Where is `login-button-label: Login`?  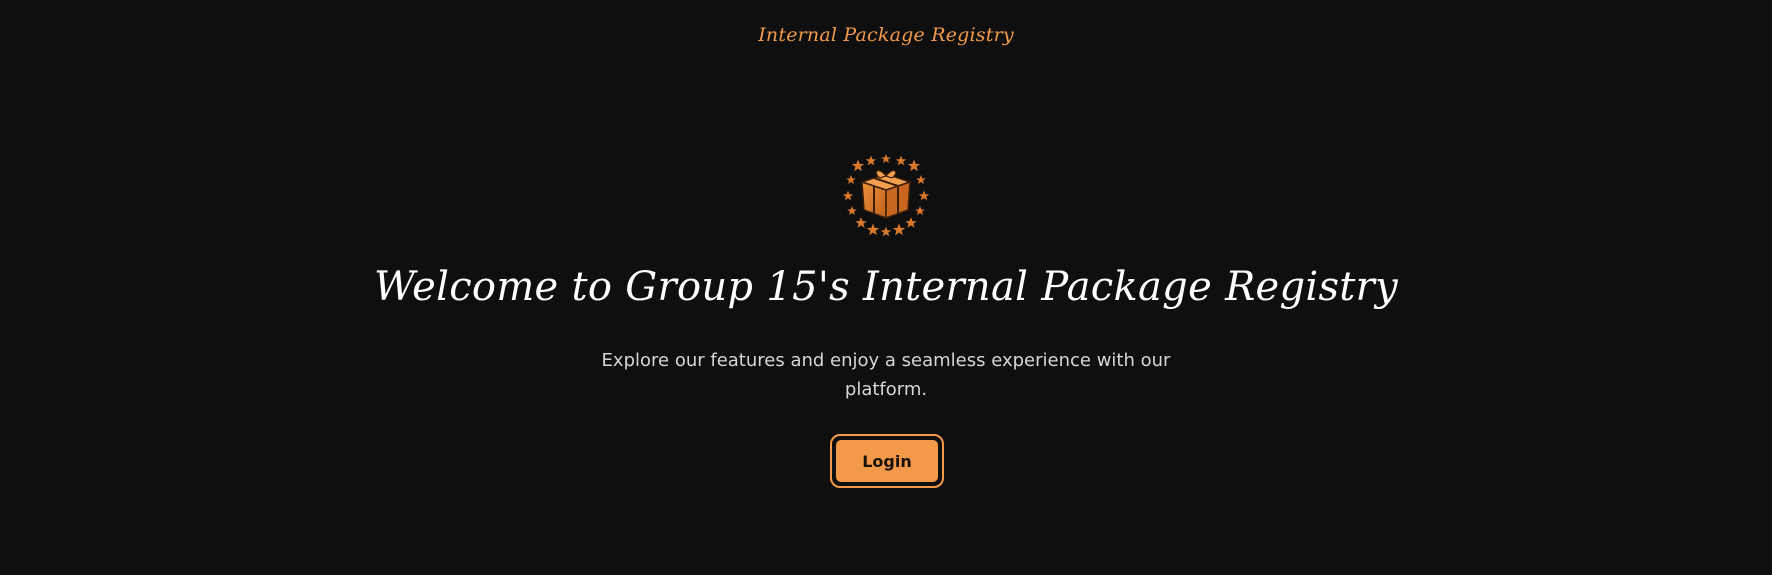
login-button-label: Login is located at coordinates (887, 461).